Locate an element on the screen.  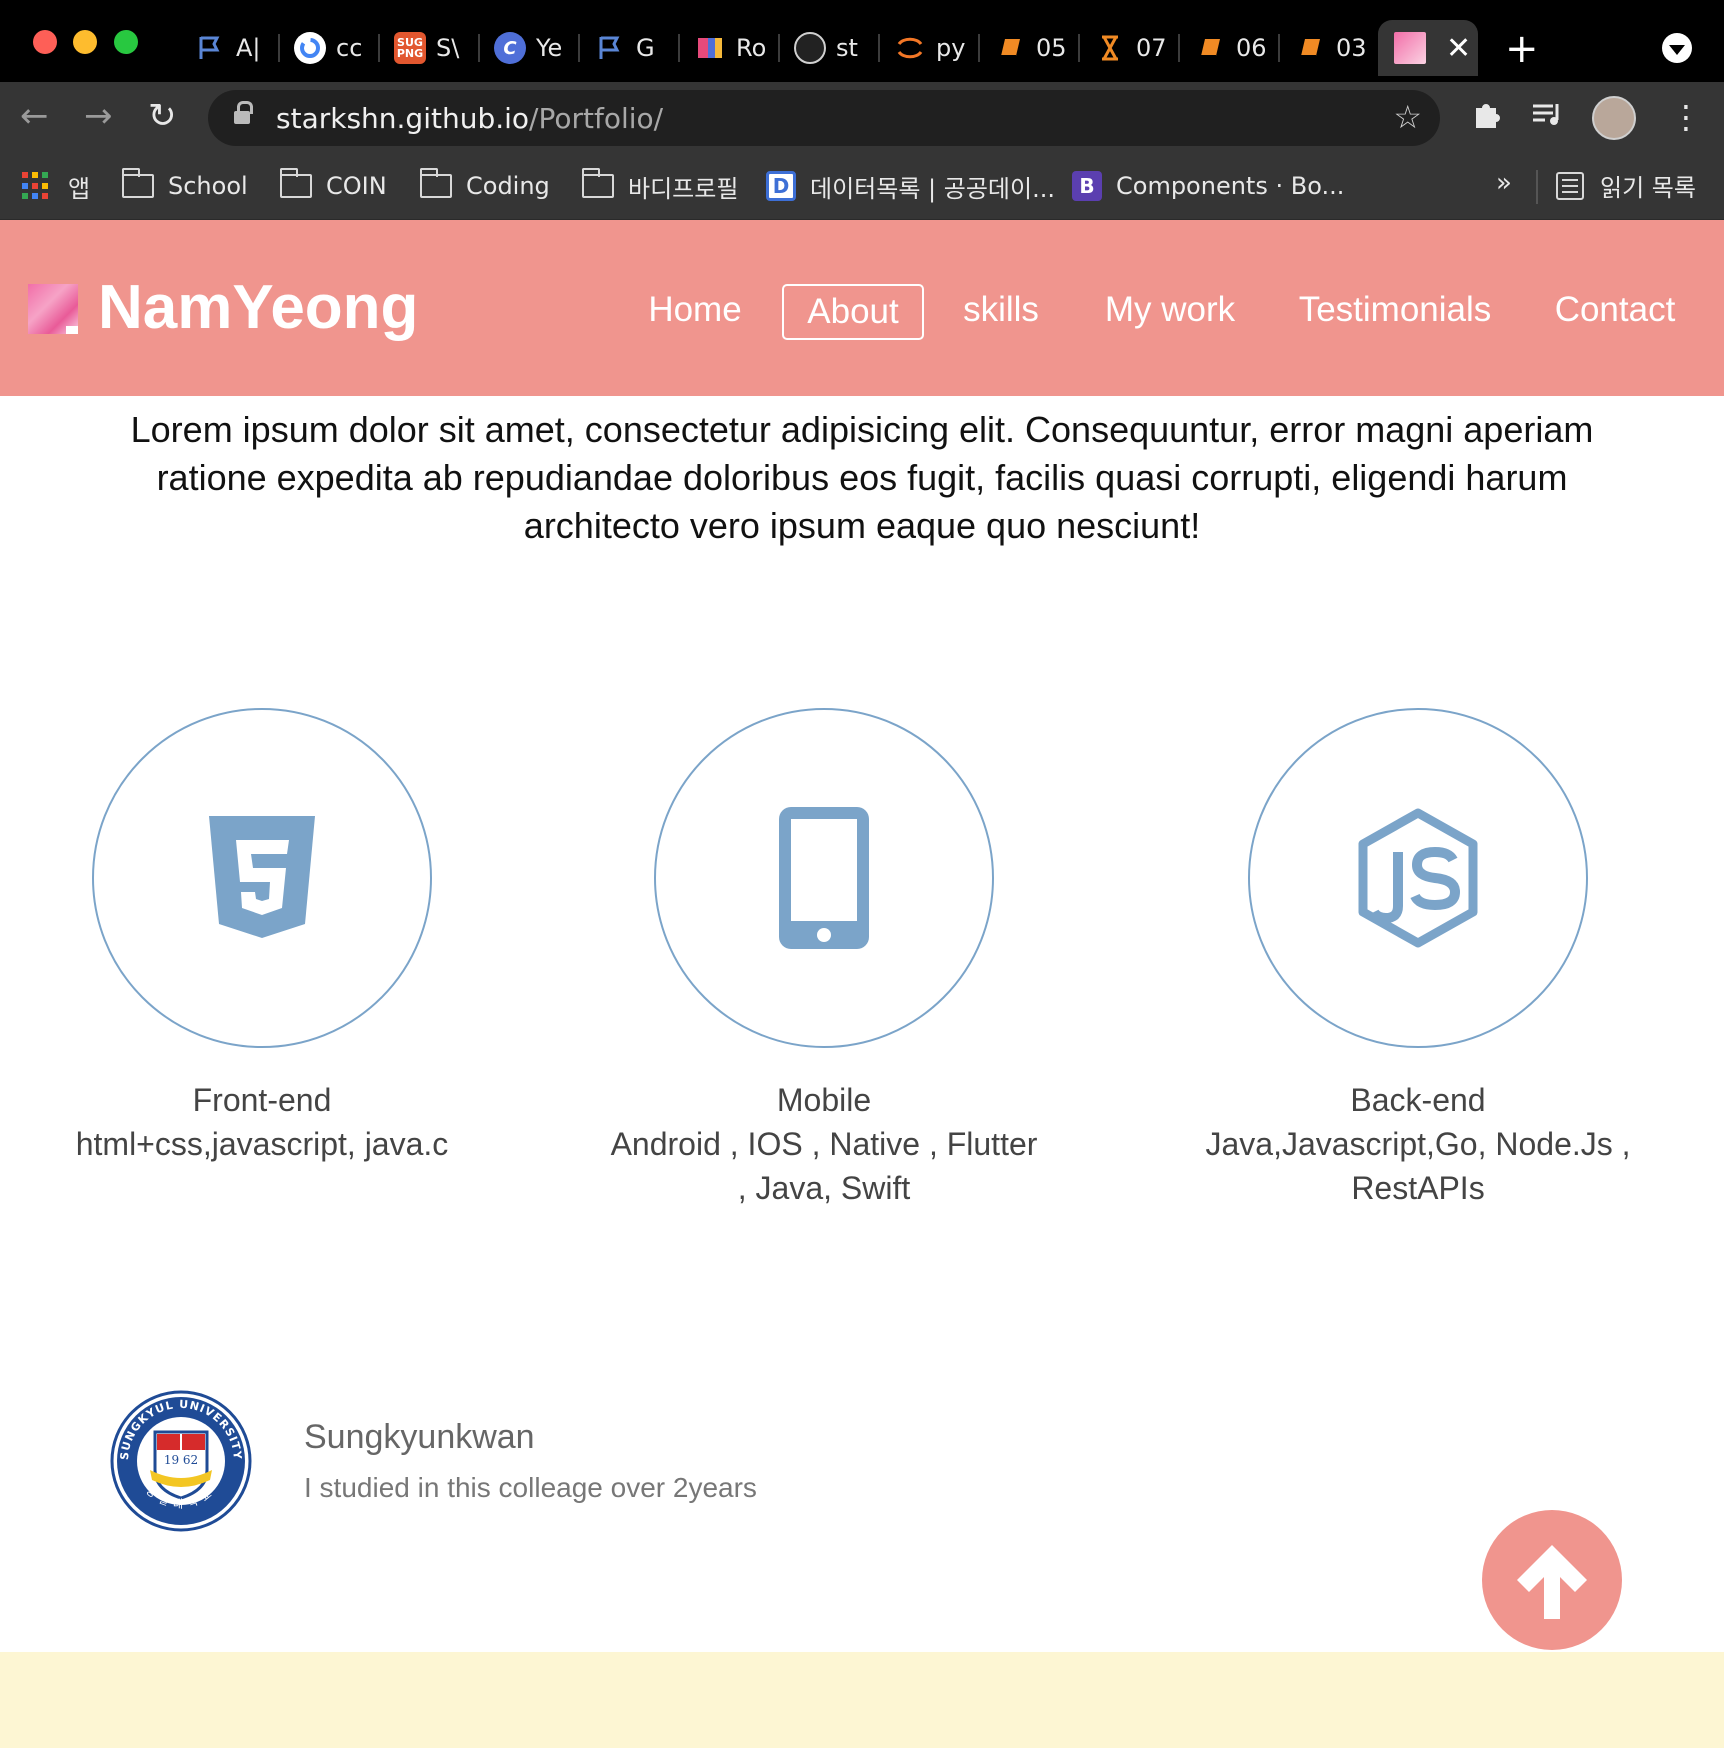
education-description: I studied in this colleage over 2years is located at coordinates (530, 1487).